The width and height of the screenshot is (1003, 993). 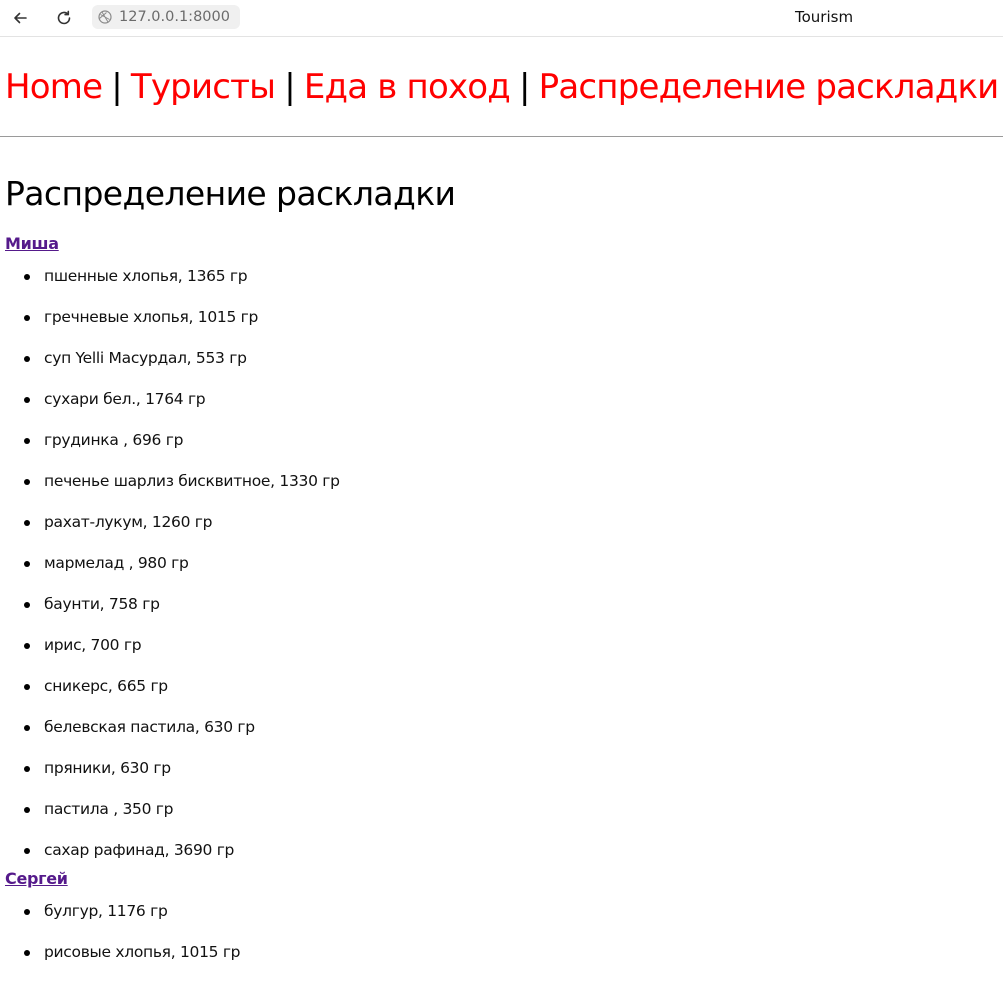 What do you see at coordinates (407, 87) in the screenshot?
I see `nav-food-link: Еда в поход` at bounding box center [407, 87].